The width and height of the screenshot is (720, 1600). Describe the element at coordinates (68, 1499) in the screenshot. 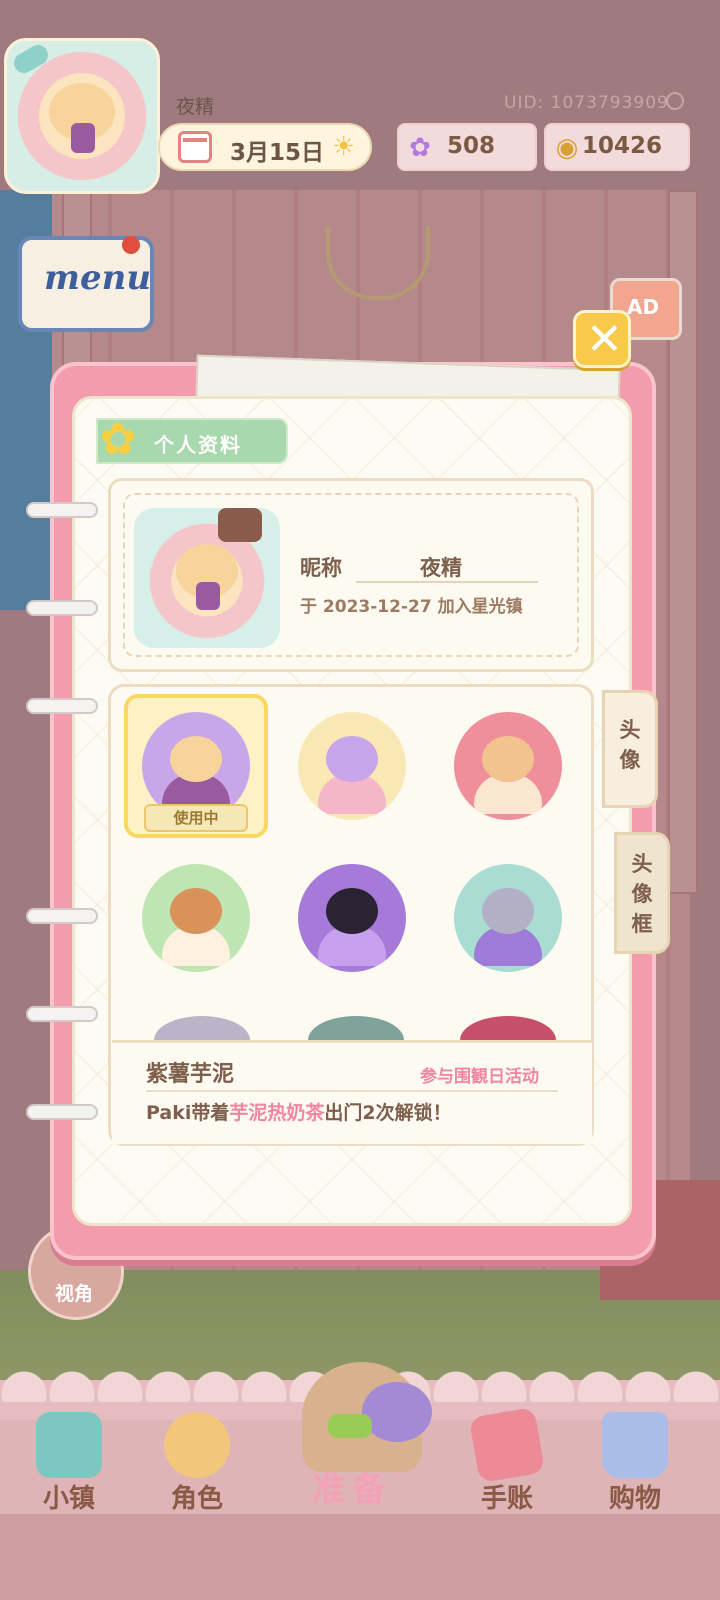

I see `nav-town-label: 小镇` at that location.